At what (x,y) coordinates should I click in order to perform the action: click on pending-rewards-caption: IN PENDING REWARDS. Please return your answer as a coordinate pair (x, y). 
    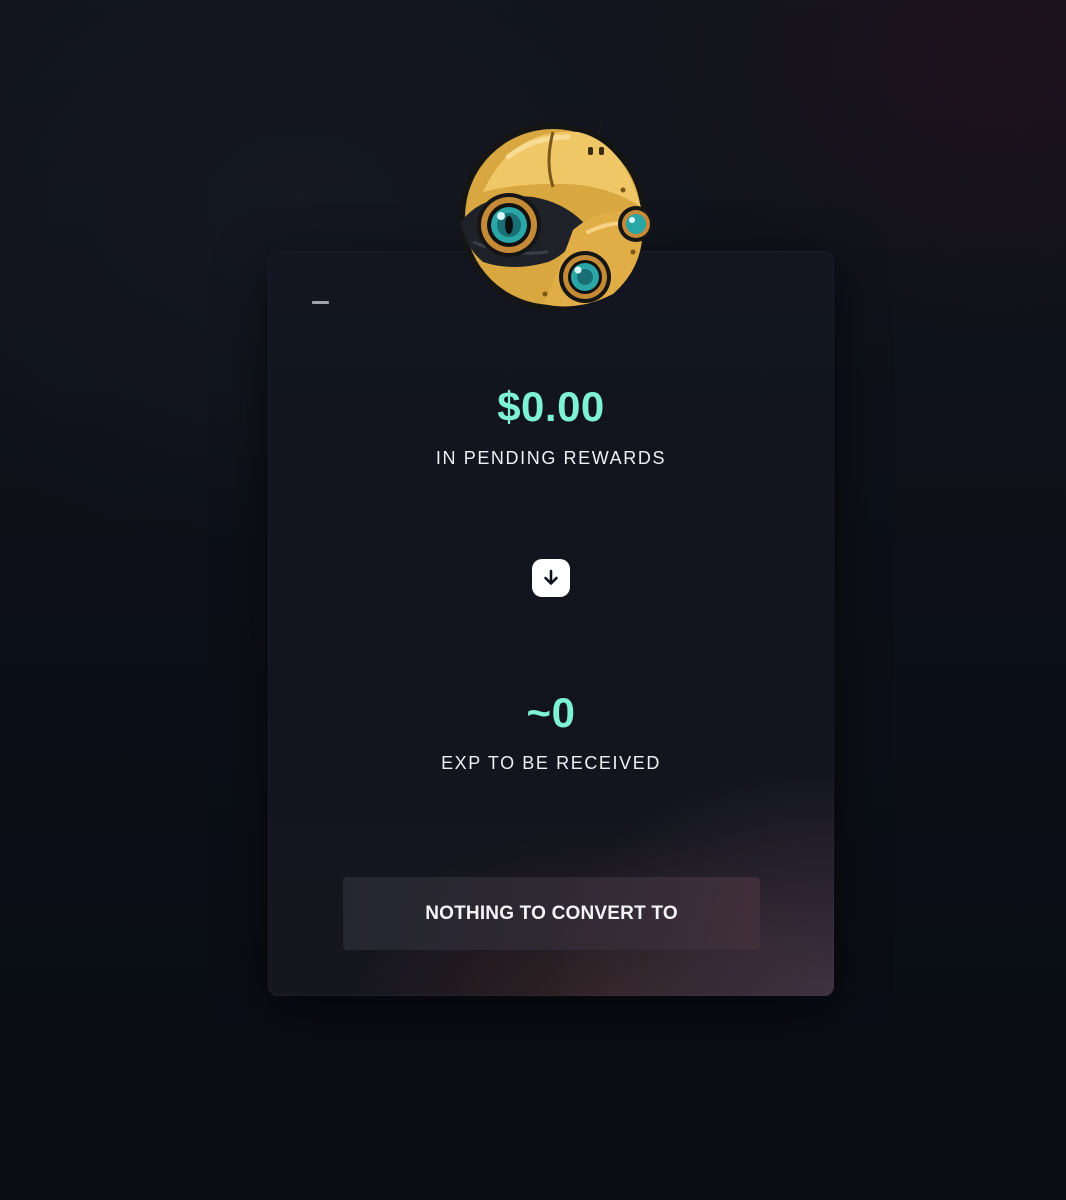
    Looking at the image, I should click on (551, 458).